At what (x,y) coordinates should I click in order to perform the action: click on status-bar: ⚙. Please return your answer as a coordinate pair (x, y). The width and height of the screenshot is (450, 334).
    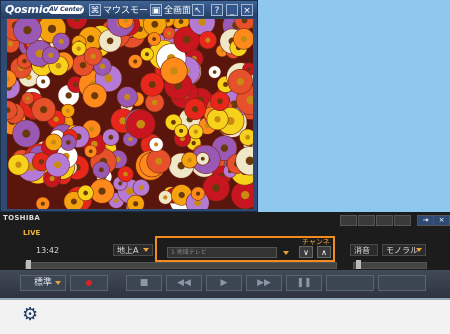
    Looking at the image, I should click on (225, 316).